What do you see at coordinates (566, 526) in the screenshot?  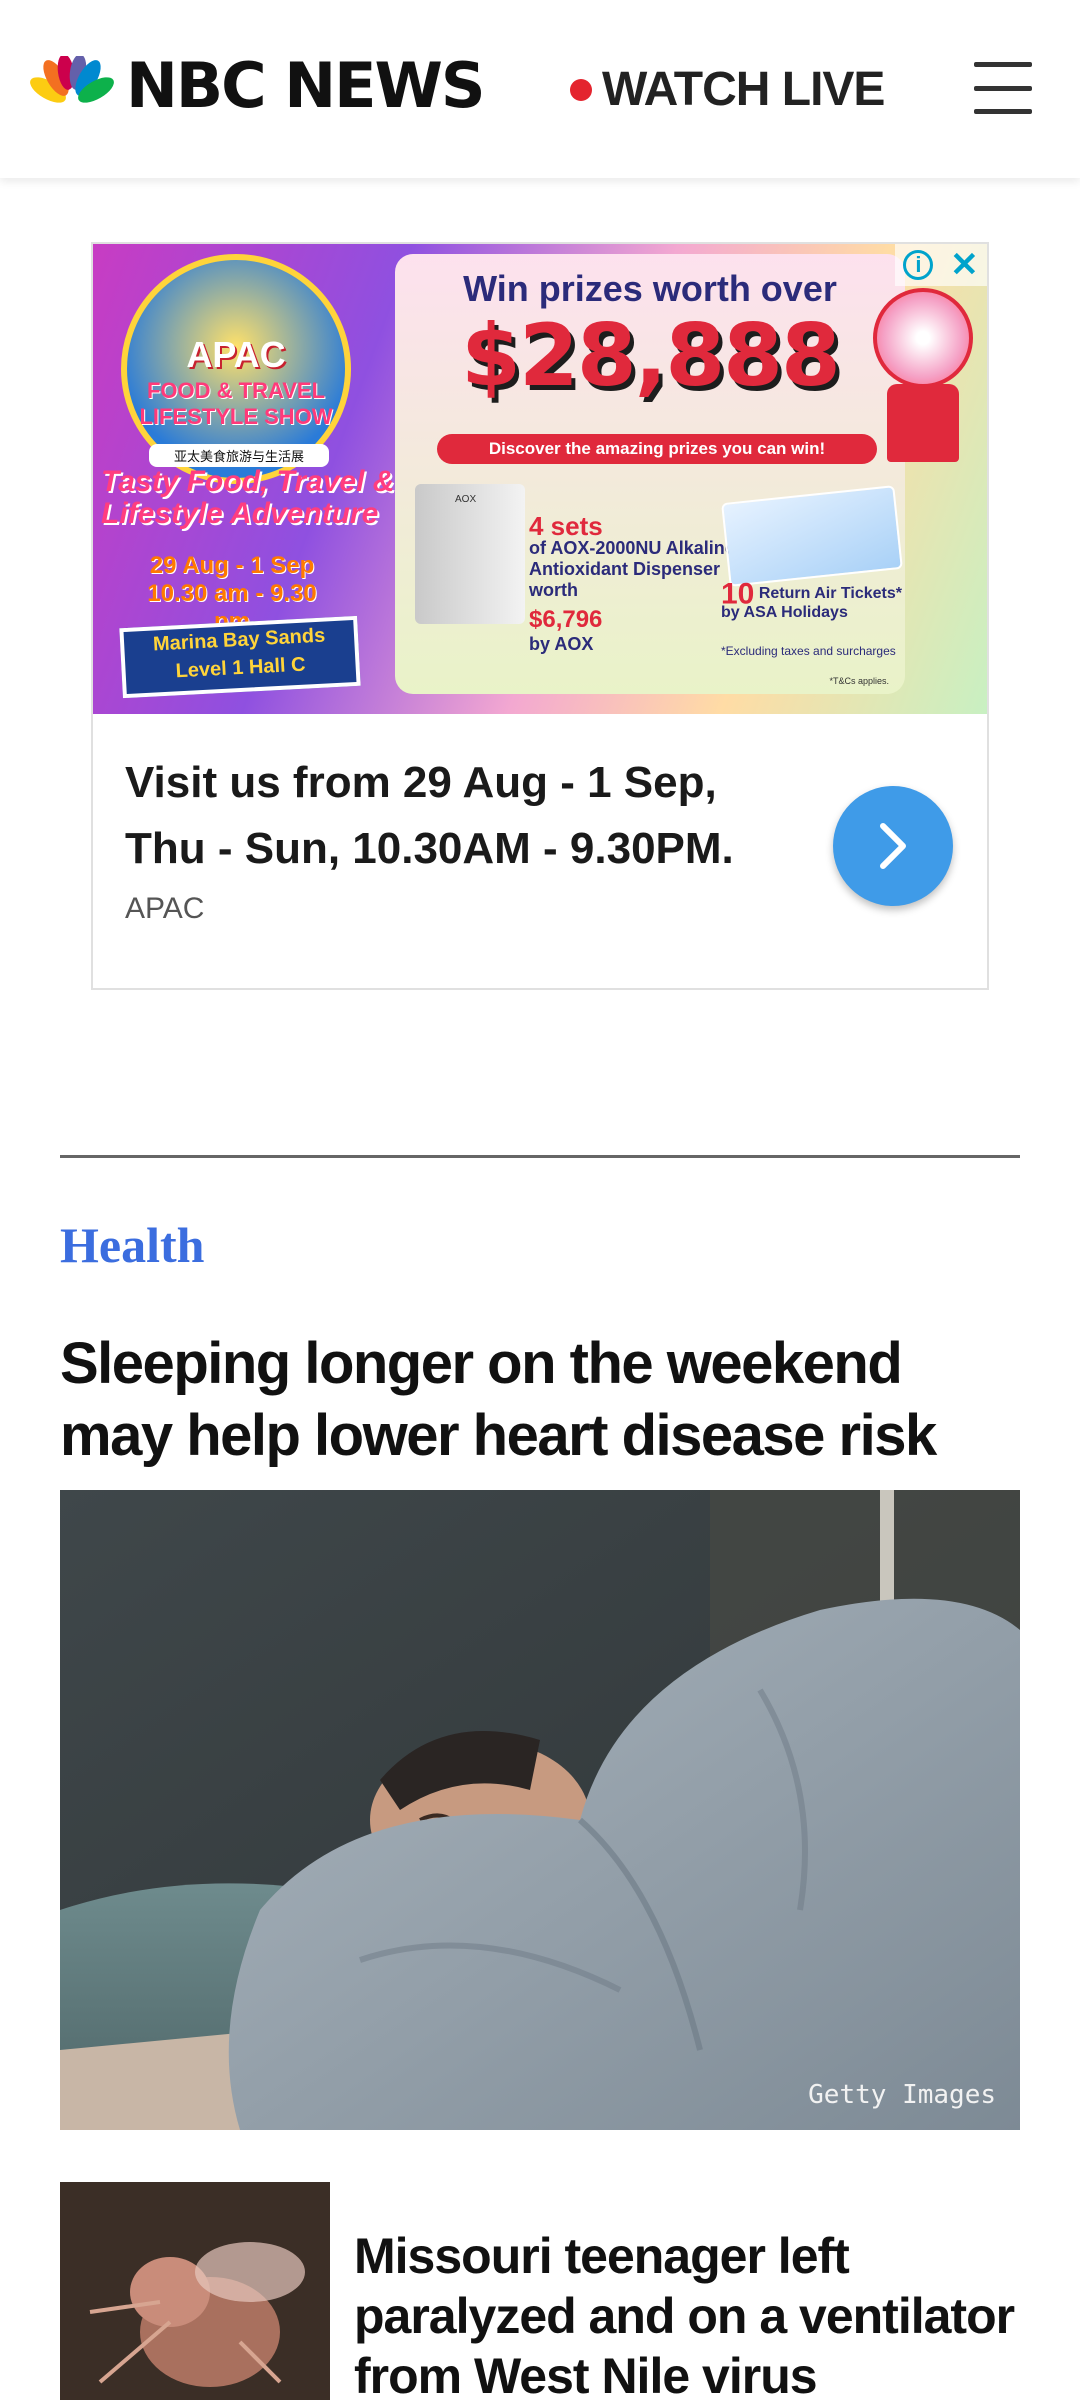 I see `sets-count: 4 sets` at bounding box center [566, 526].